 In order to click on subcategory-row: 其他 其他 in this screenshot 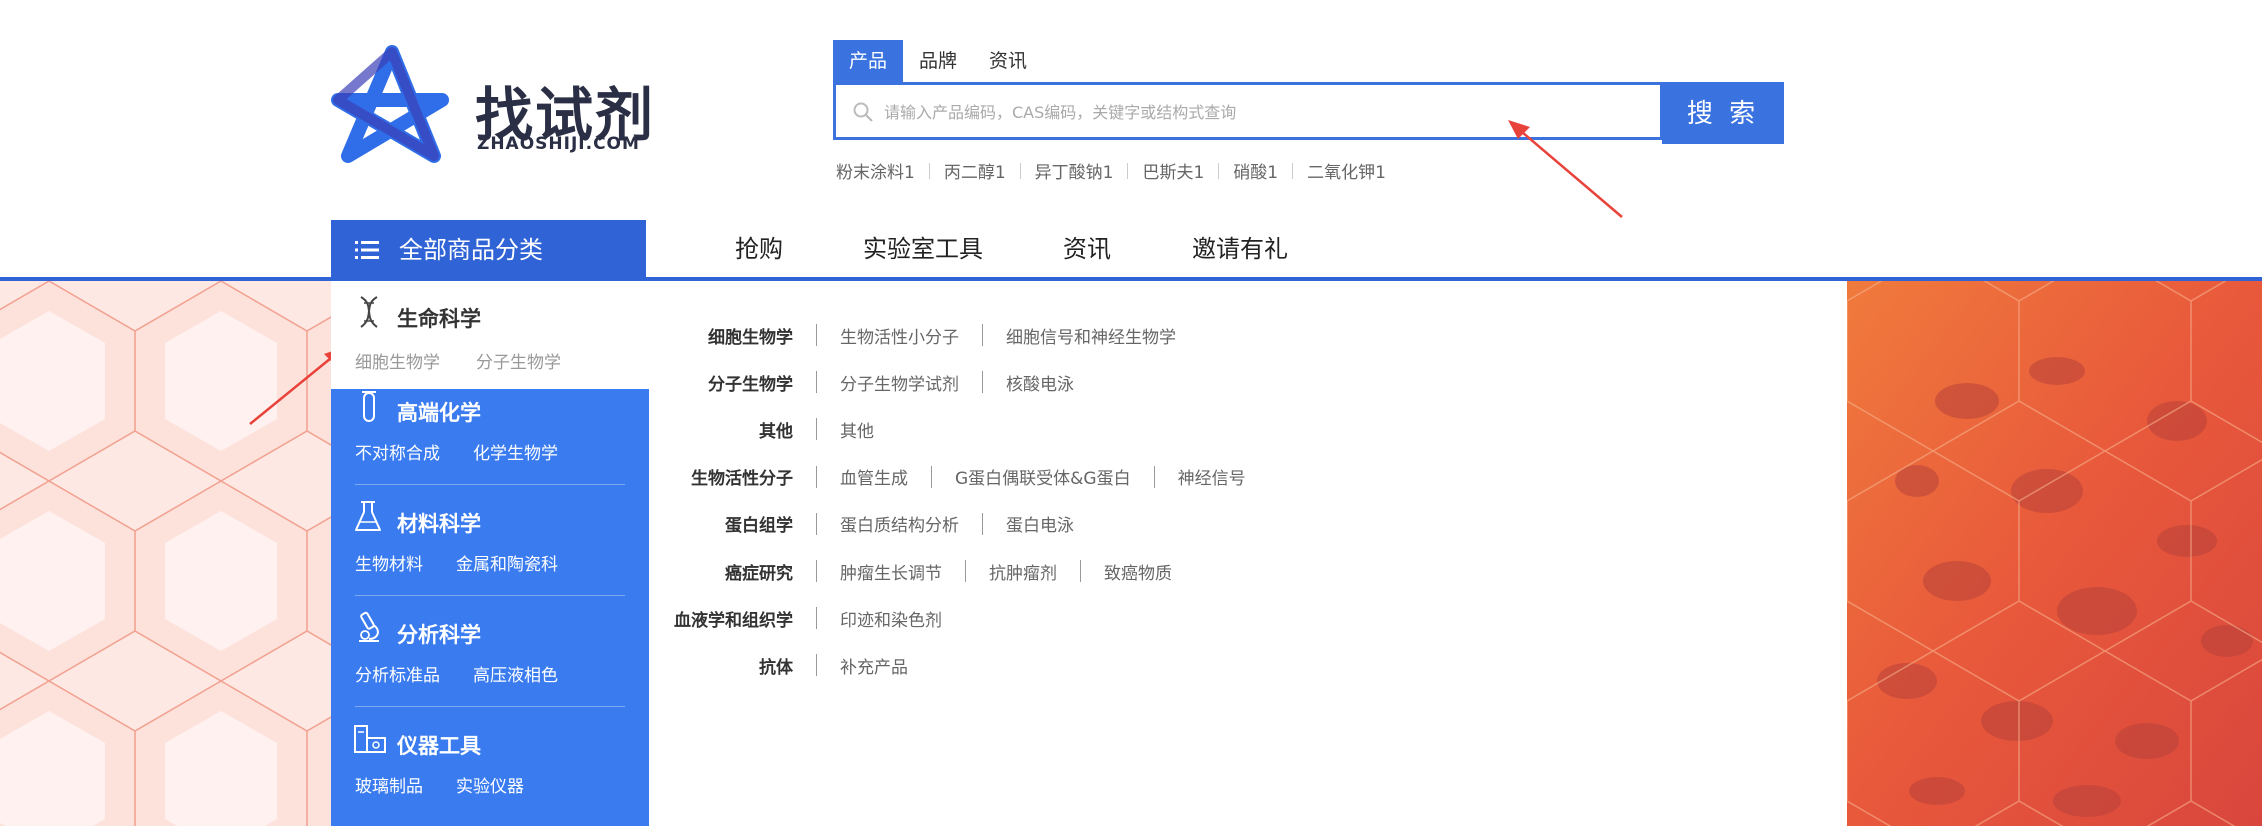, I will do `click(761, 429)`.